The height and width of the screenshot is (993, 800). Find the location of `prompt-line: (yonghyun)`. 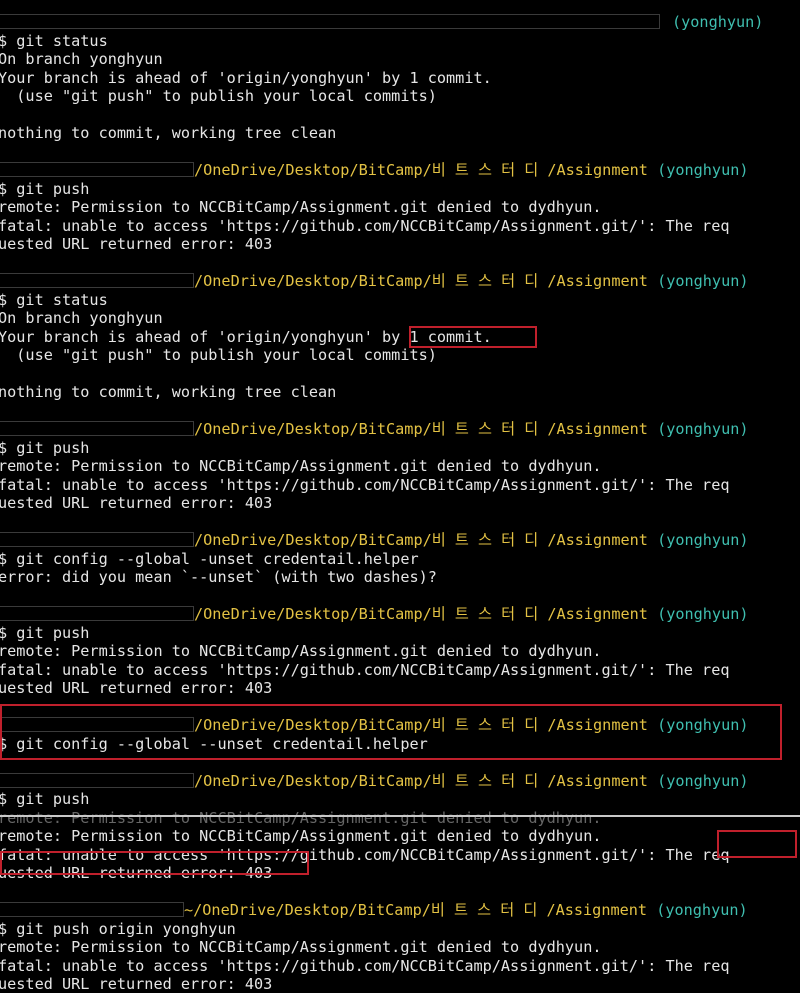

prompt-line: (yonghyun) is located at coordinates (381, 22).